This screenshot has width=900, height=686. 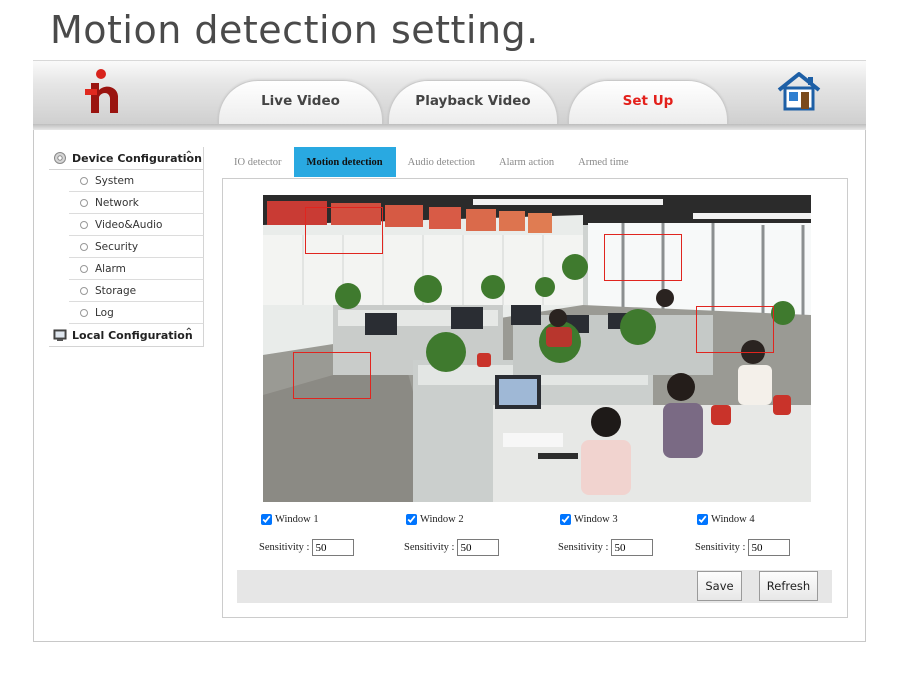 I want to click on window-3-checkbox, so click(x=565, y=519).